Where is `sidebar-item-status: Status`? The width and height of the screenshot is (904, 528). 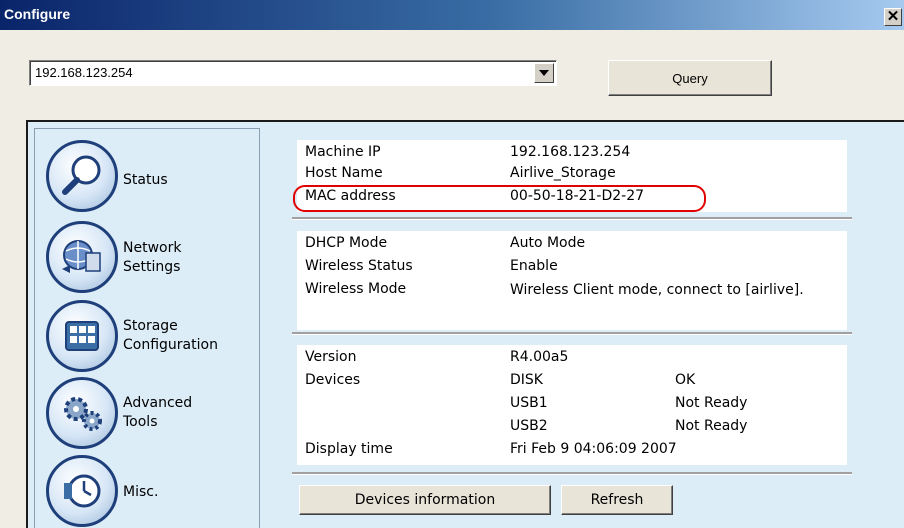 sidebar-item-status: Status is located at coordinates (151, 176).